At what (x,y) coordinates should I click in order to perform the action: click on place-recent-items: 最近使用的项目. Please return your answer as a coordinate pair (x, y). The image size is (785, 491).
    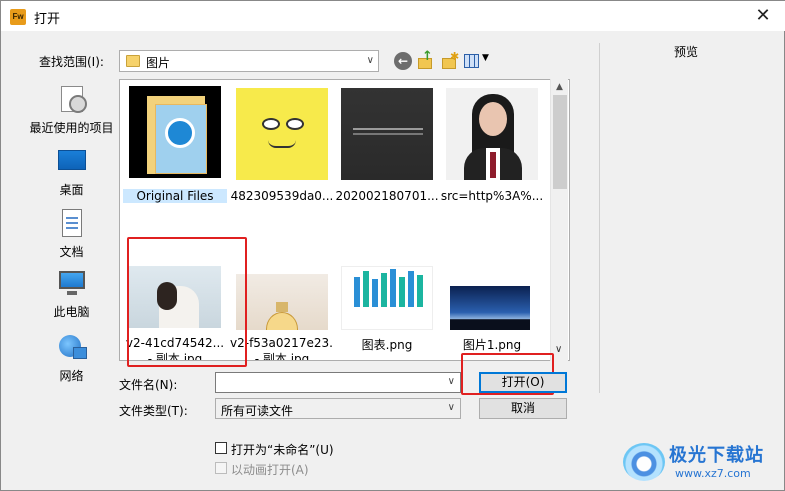
    Looking at the image, I should click on (71, 109).